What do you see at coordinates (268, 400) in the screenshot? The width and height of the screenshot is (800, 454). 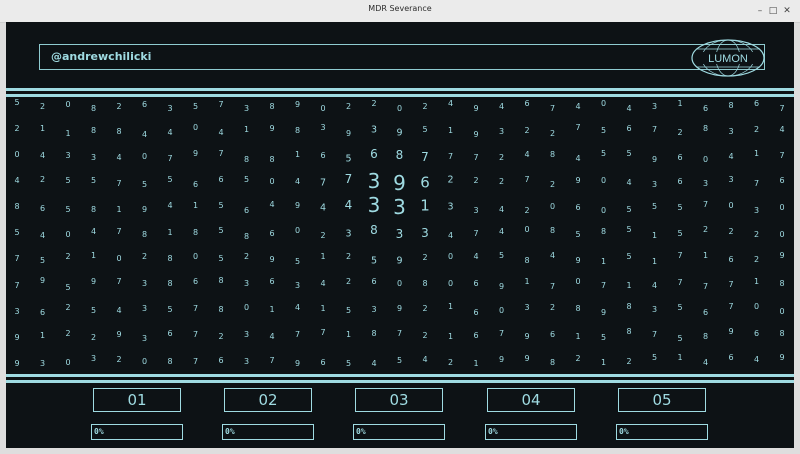 I see `bin-02: 02` at bounding box center [268, 400].